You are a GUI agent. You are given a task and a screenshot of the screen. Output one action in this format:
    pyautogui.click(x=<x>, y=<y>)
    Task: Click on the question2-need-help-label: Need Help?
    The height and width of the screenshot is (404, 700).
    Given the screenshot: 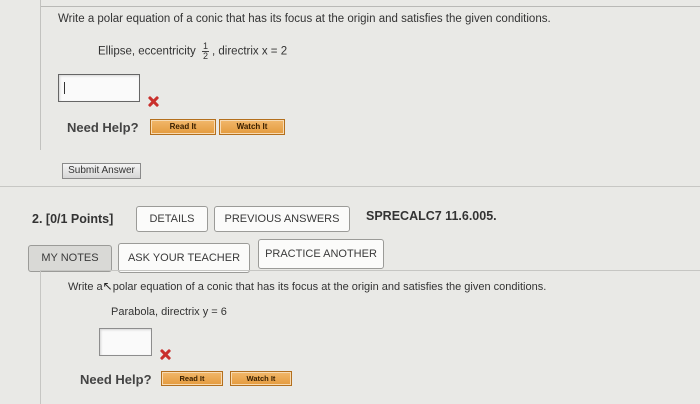 What is the action you would take?
    pyautogui.click(x=116, y=379)
    